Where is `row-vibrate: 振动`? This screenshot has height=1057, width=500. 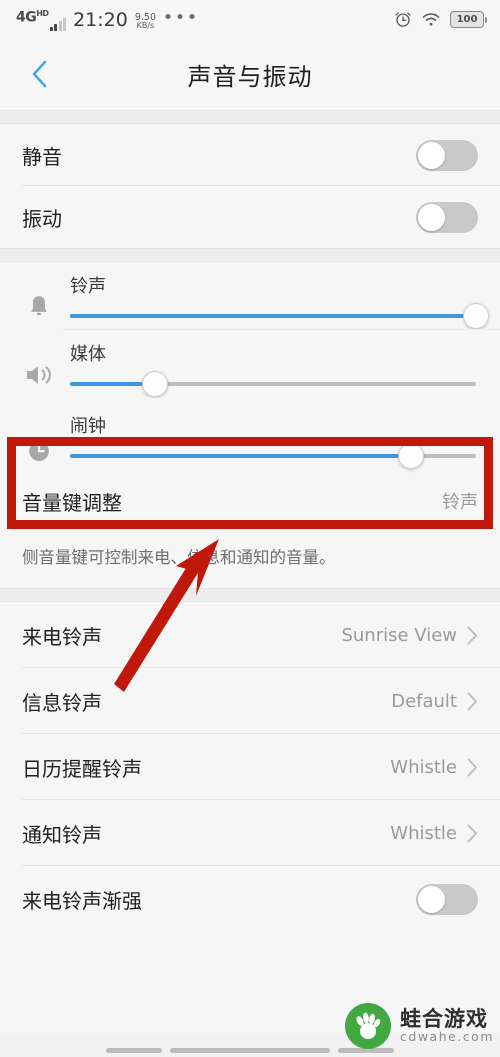
row-vibrate: 振动 is located at coordinates (250, 217).